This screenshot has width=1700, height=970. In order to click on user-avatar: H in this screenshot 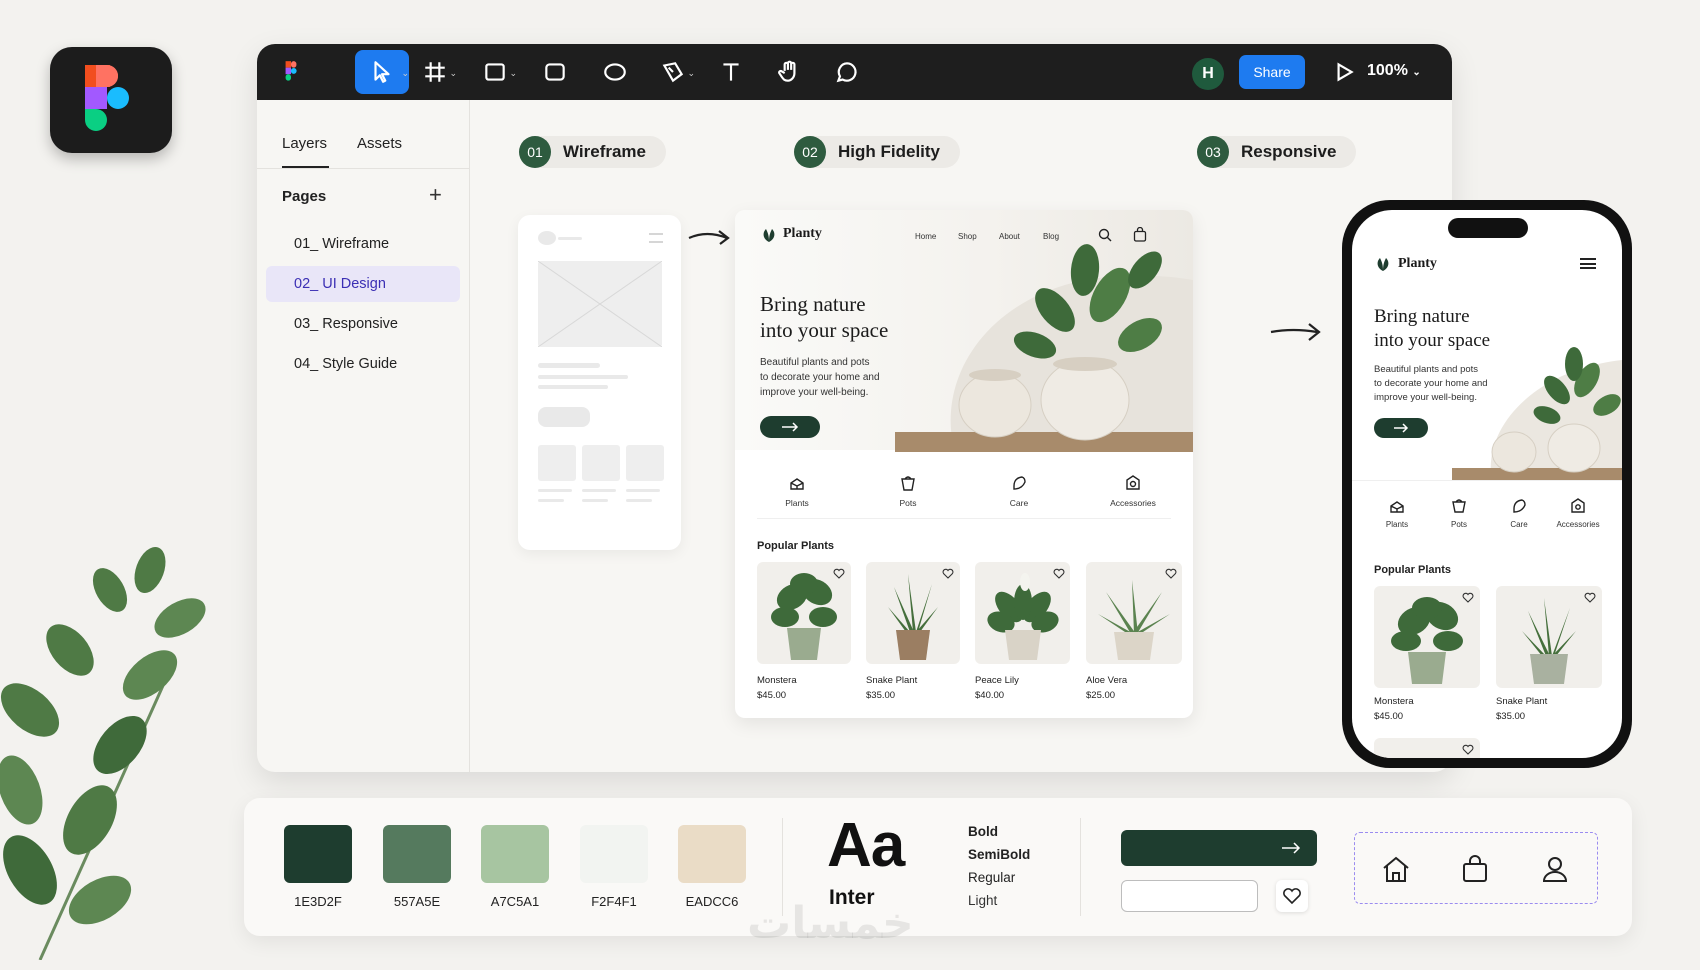, I will do `click(1208, 74)`.